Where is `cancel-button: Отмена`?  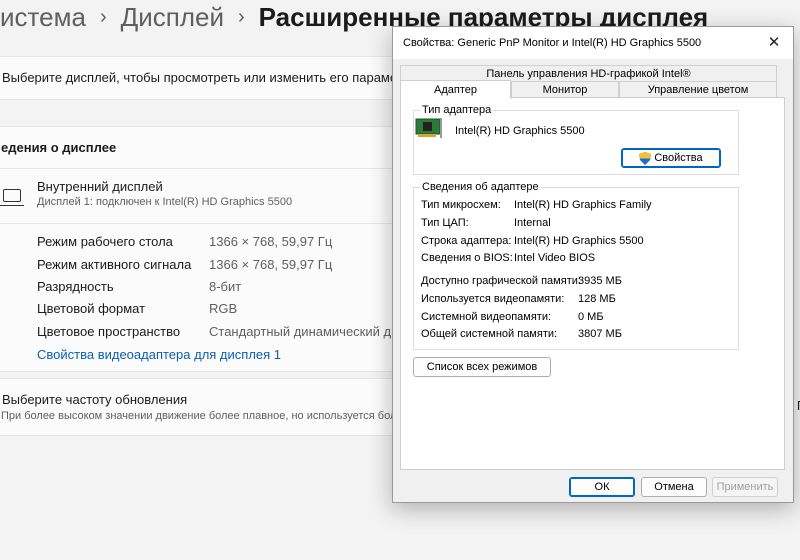
cancel-button: Отмена is located at coordinates (674, 487).